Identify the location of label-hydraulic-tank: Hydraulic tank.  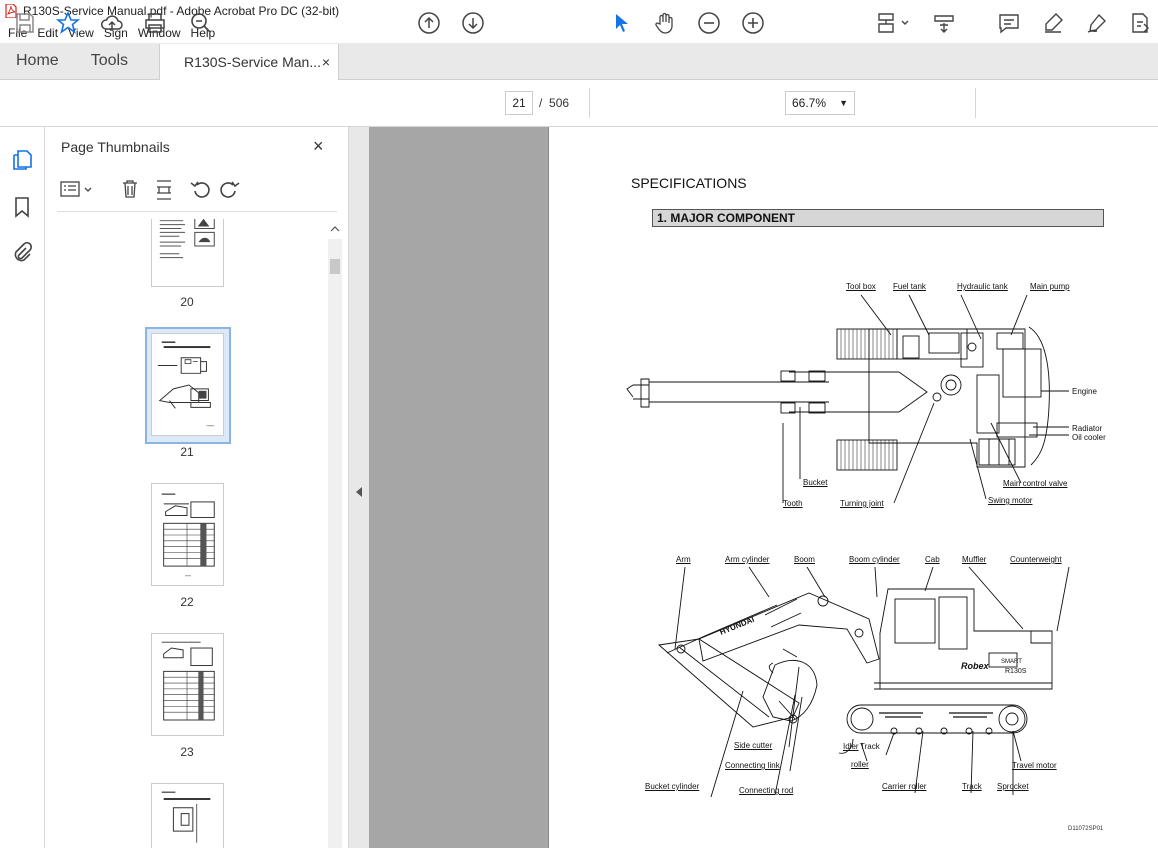
(982, 286).